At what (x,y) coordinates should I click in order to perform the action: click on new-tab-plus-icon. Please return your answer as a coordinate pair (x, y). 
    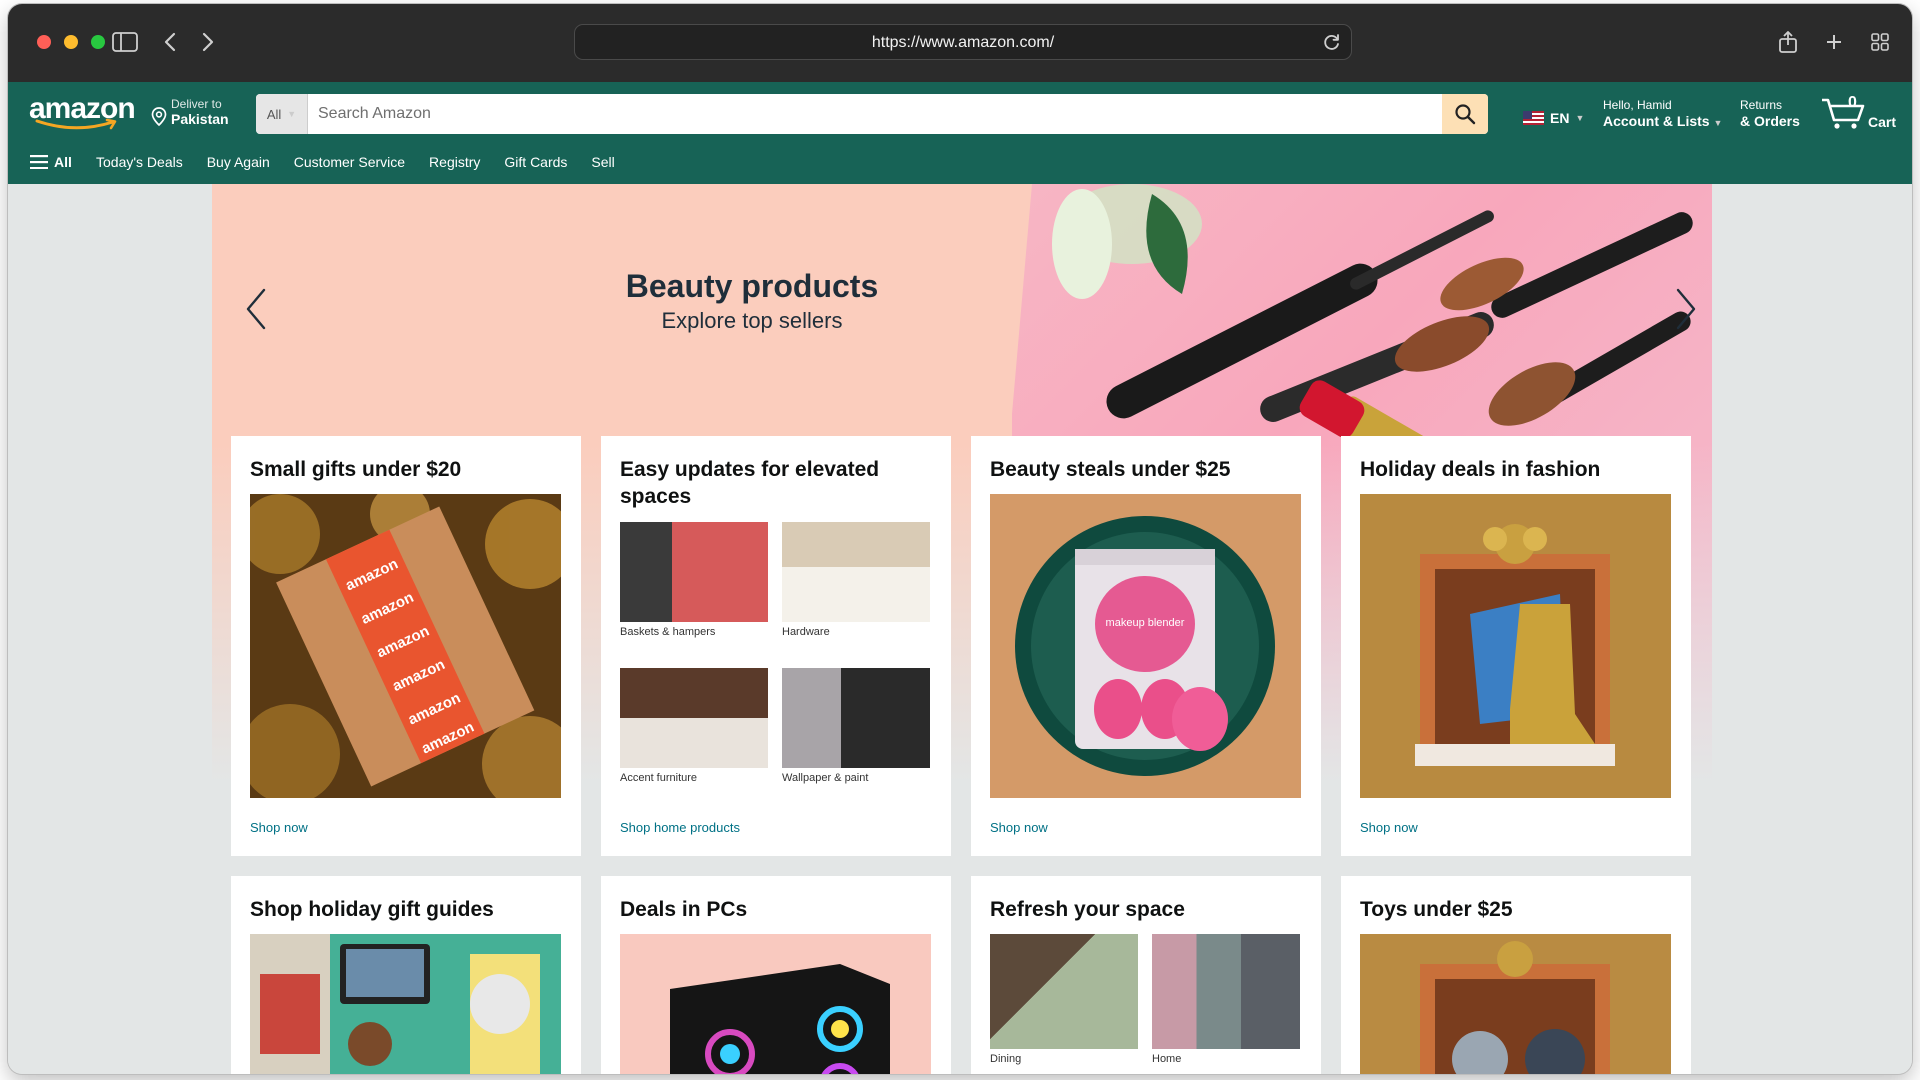
    Looking at the image, I should click on (1834, 42).